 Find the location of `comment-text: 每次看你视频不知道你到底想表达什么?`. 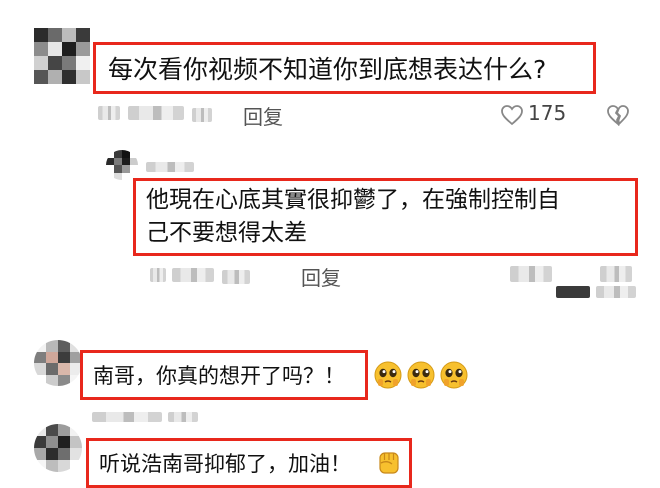

comment-text: 每次看你视频不知道你到底想表达什么? is located at coordinates (327, 69).